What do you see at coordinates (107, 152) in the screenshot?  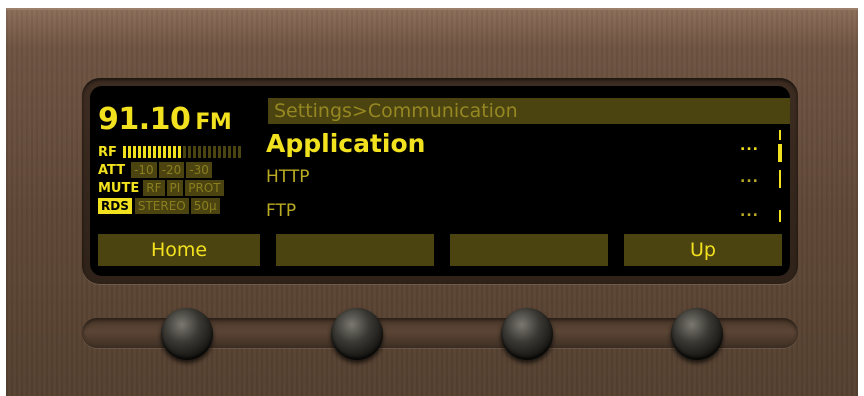 I see `rf-label: RF` at bounding box center [107, 152].